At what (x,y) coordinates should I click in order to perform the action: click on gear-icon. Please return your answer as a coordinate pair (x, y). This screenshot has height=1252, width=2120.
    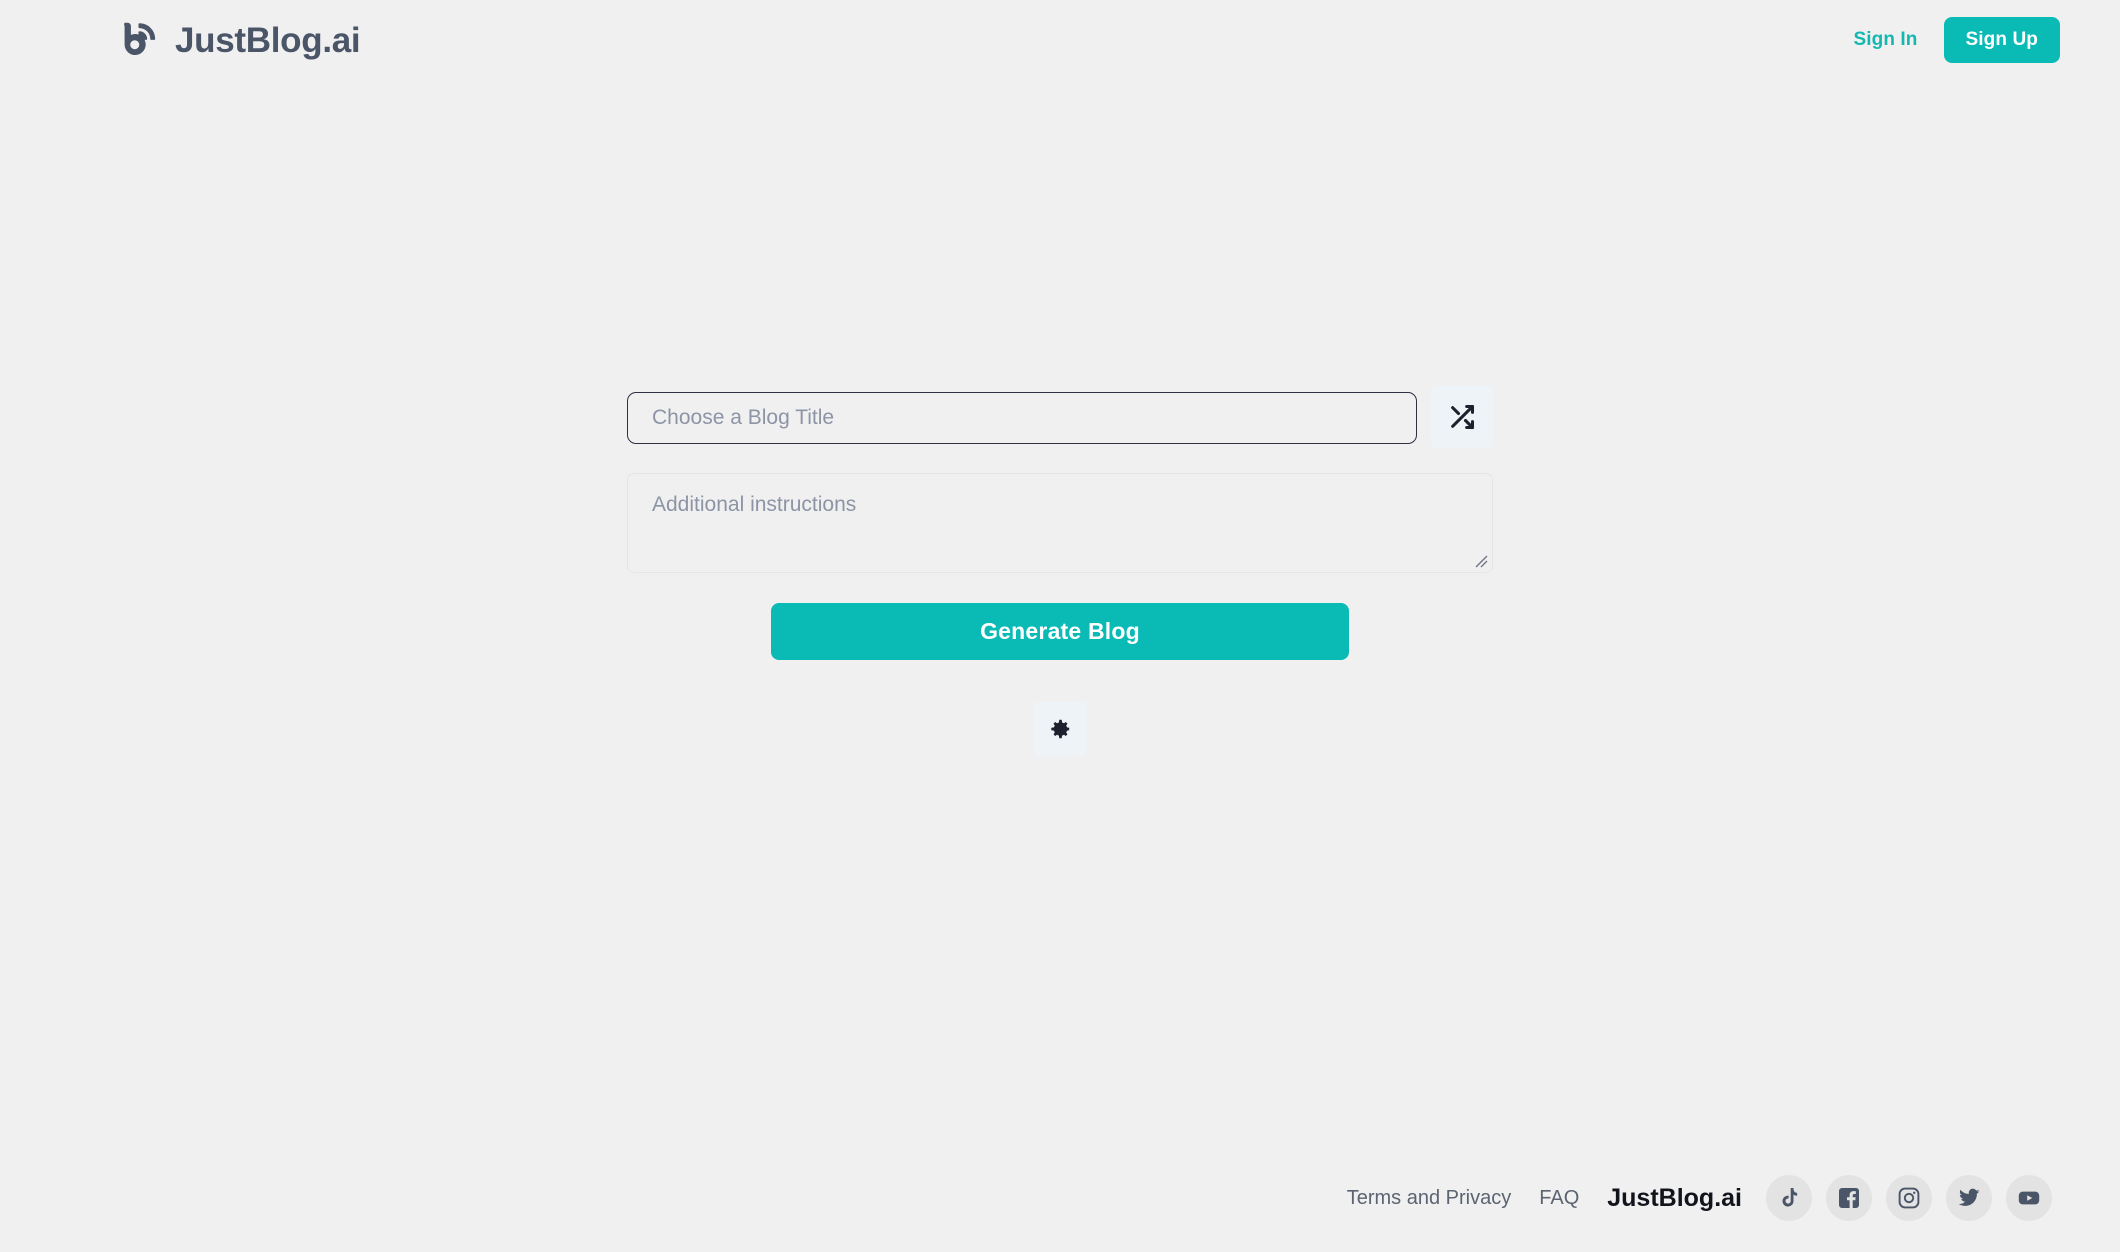
    Looking at the image, I should click on (1060, 729).